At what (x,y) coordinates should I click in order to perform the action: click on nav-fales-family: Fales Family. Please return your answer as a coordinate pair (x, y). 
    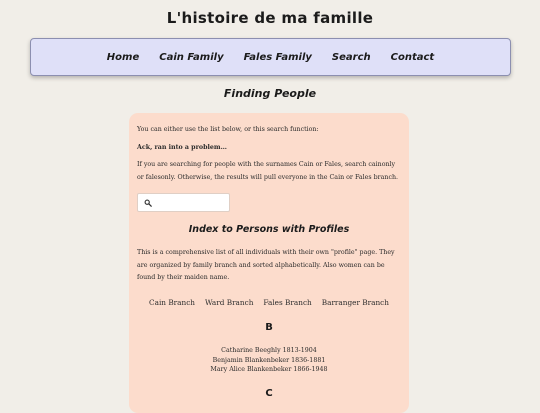
    Looking at the image, I should click on (278, 57).